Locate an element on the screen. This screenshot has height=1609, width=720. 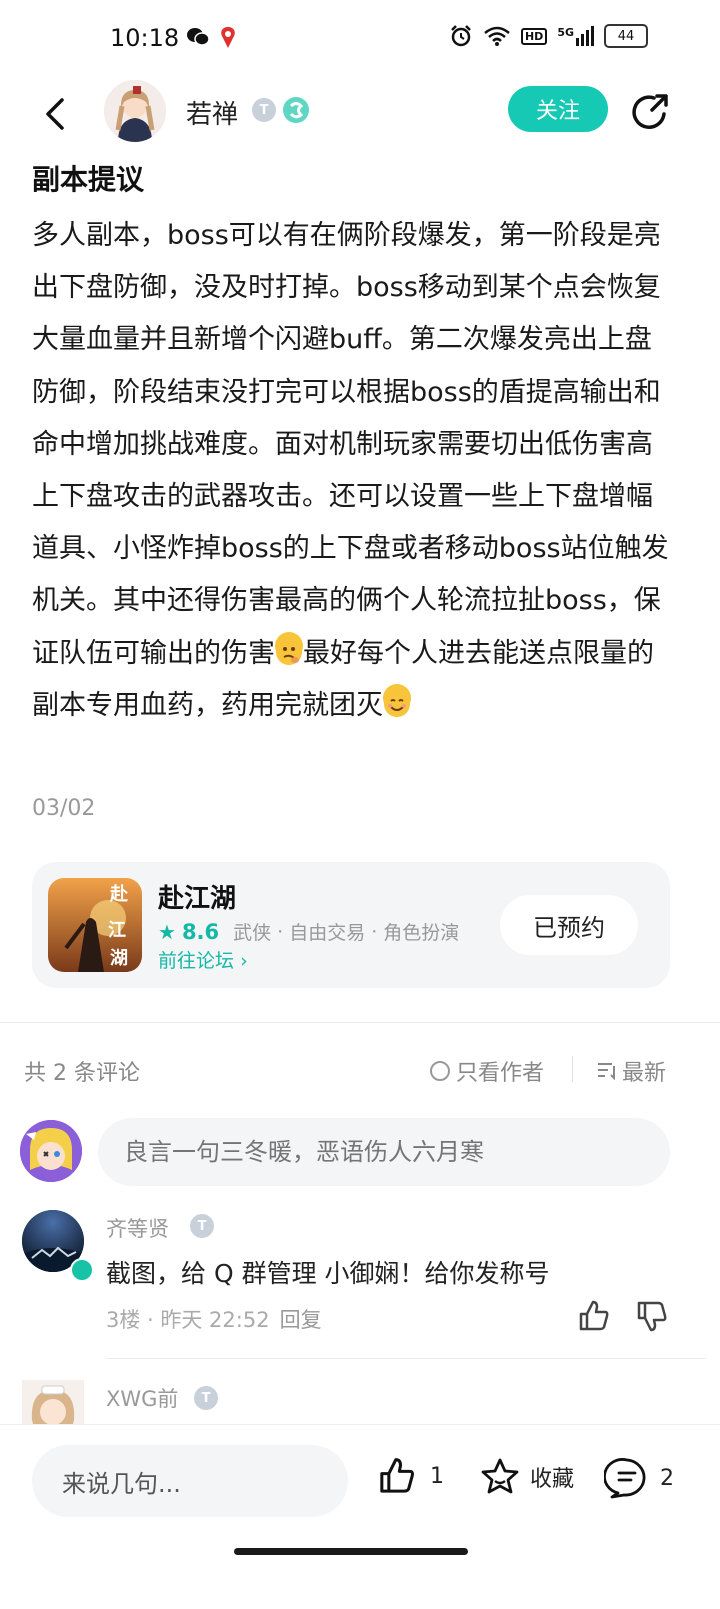
like-button: 1 is located at coordinates (410, 1476).